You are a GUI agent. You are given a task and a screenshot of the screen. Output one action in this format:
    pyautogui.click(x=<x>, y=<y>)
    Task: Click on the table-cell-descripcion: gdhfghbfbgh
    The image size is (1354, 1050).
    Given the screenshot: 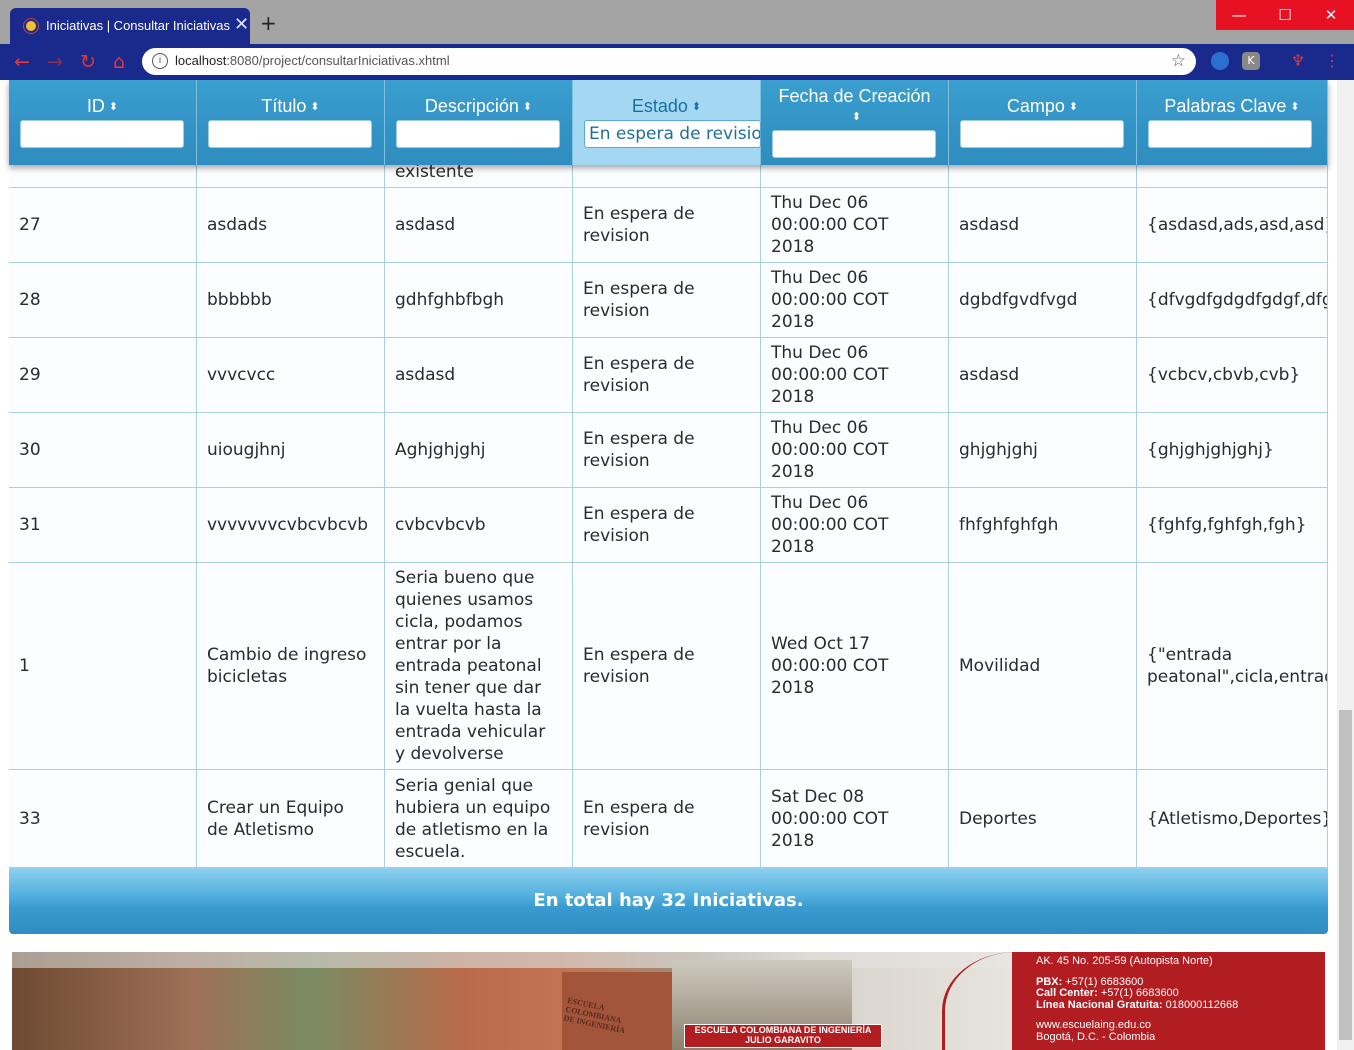 What is the action you would take?
    pyautogui.click(x=479, y=300)
    